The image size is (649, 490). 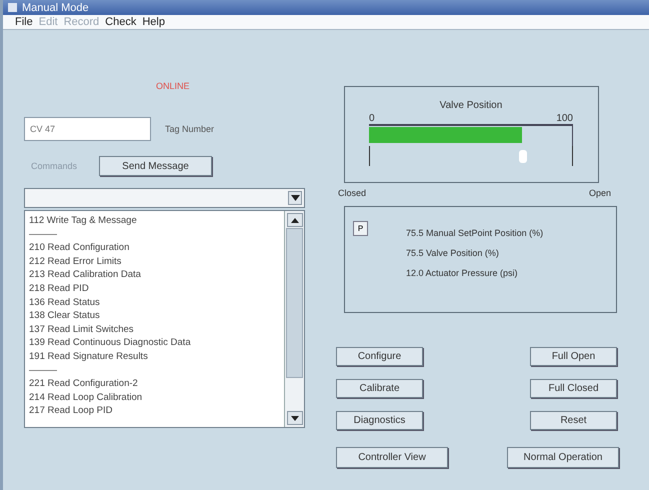 I want to click on send-message-button: Send Message, so click(x=155, y=166).